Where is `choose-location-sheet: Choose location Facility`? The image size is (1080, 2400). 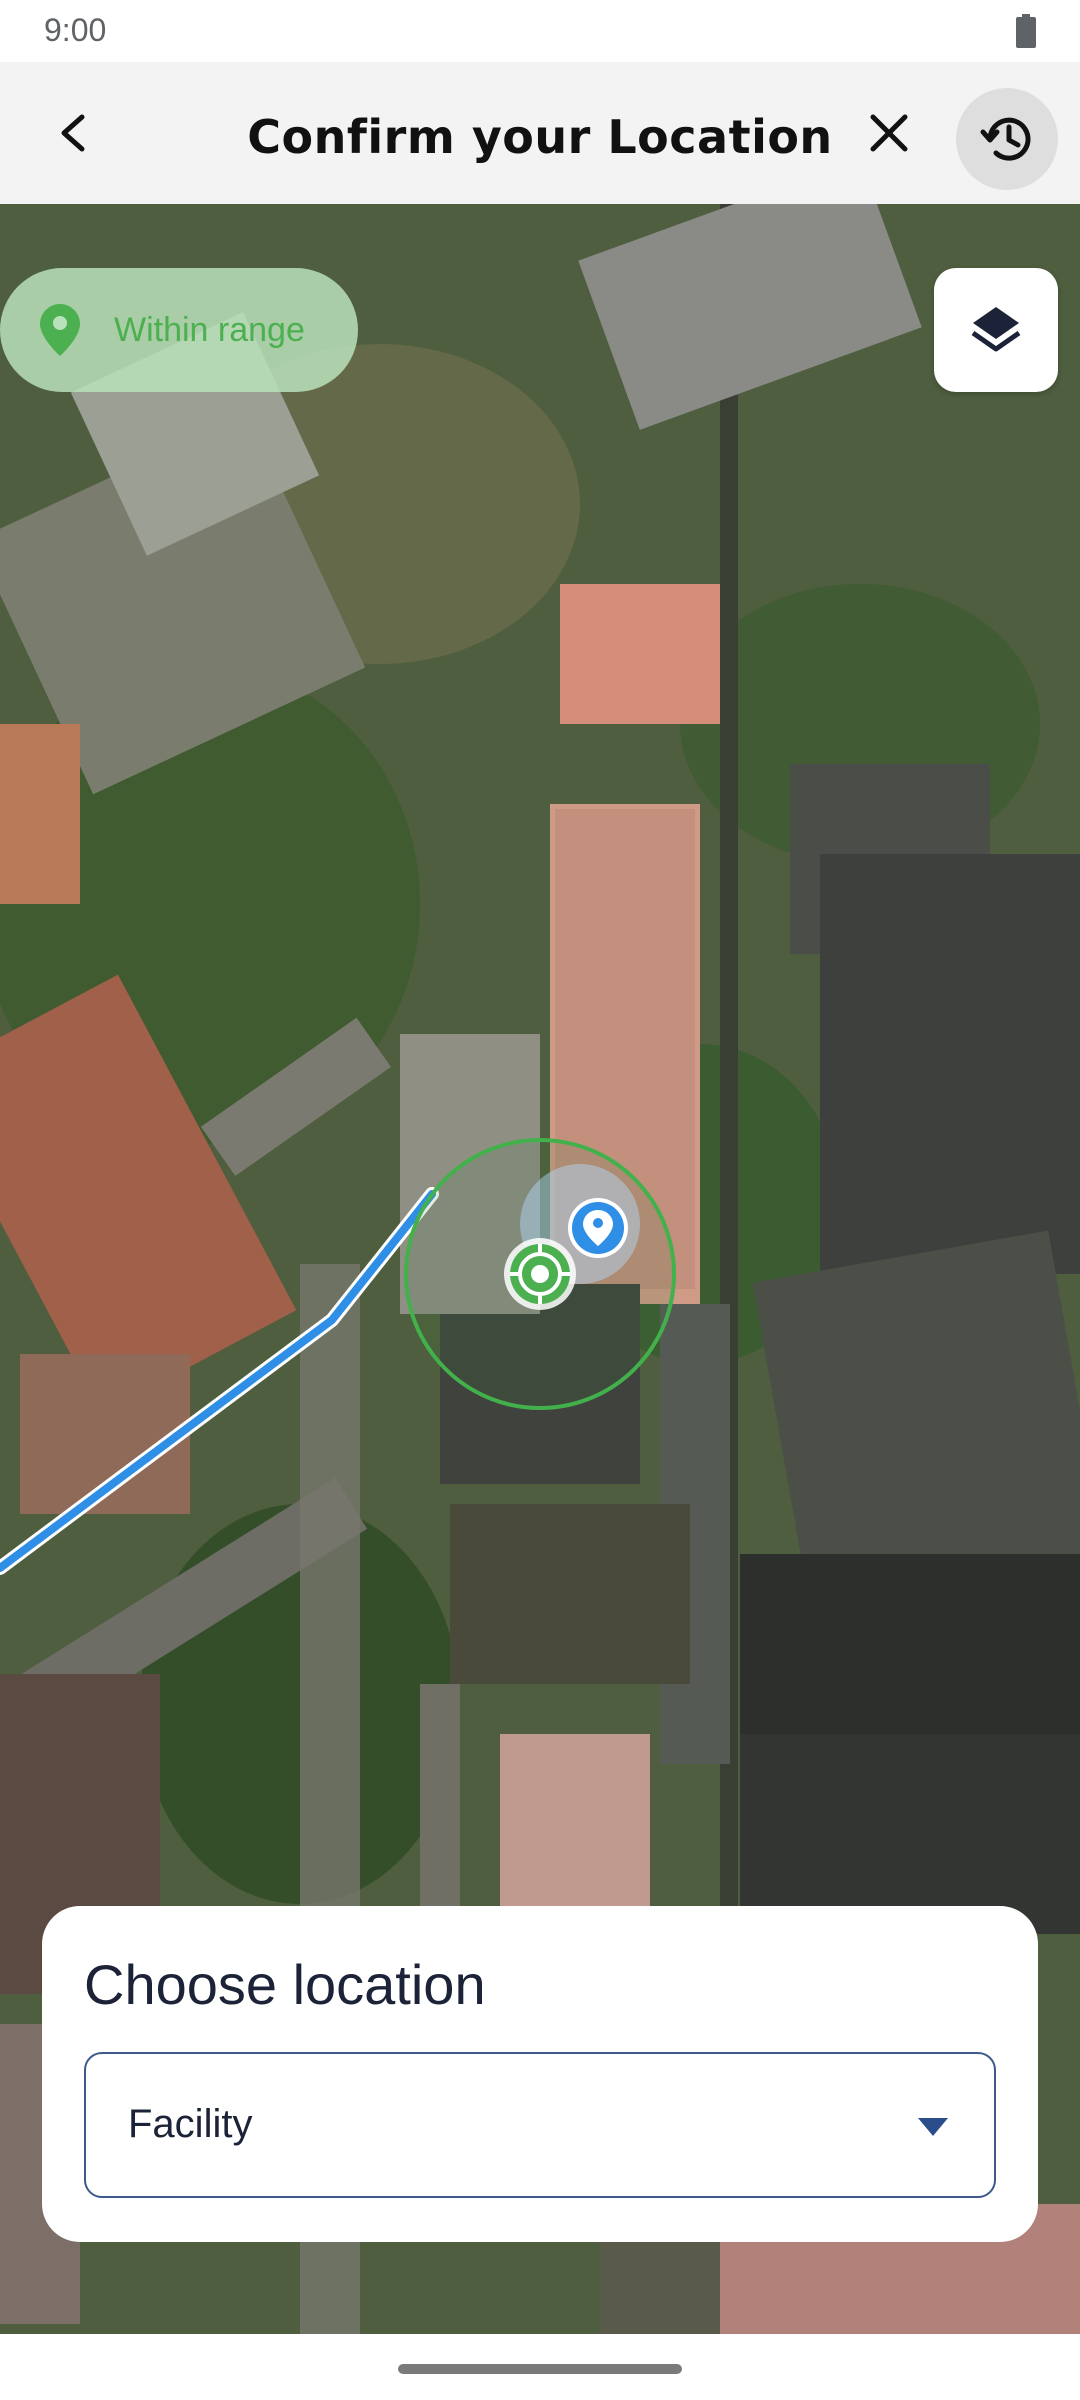 choose-location-sheet: Choose location Facility is located at coordinates (540, 2074).